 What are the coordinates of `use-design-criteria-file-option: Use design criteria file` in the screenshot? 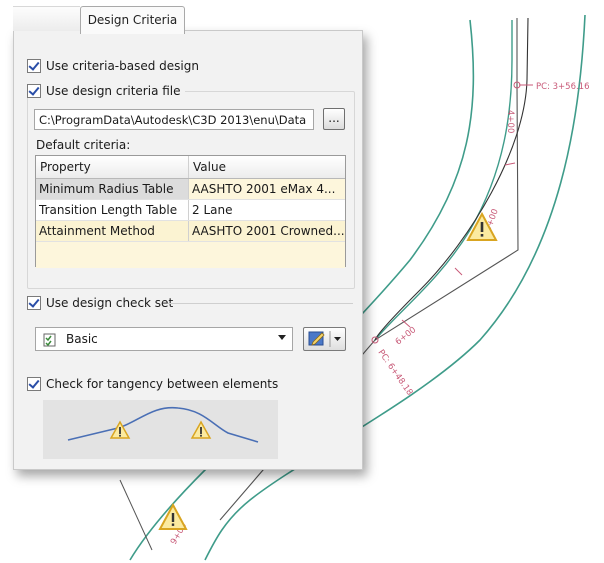 It's located at (104, 91).